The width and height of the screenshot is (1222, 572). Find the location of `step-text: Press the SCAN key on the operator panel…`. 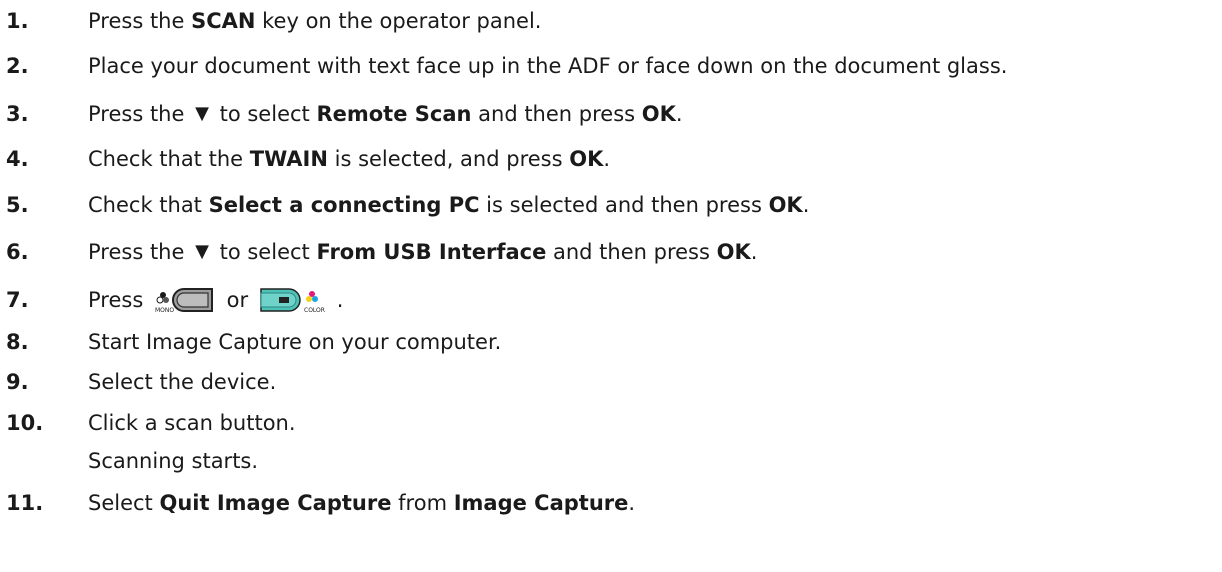

step-text: Press the SCAN key on the operator panel… is located at coordinates (314, 21).